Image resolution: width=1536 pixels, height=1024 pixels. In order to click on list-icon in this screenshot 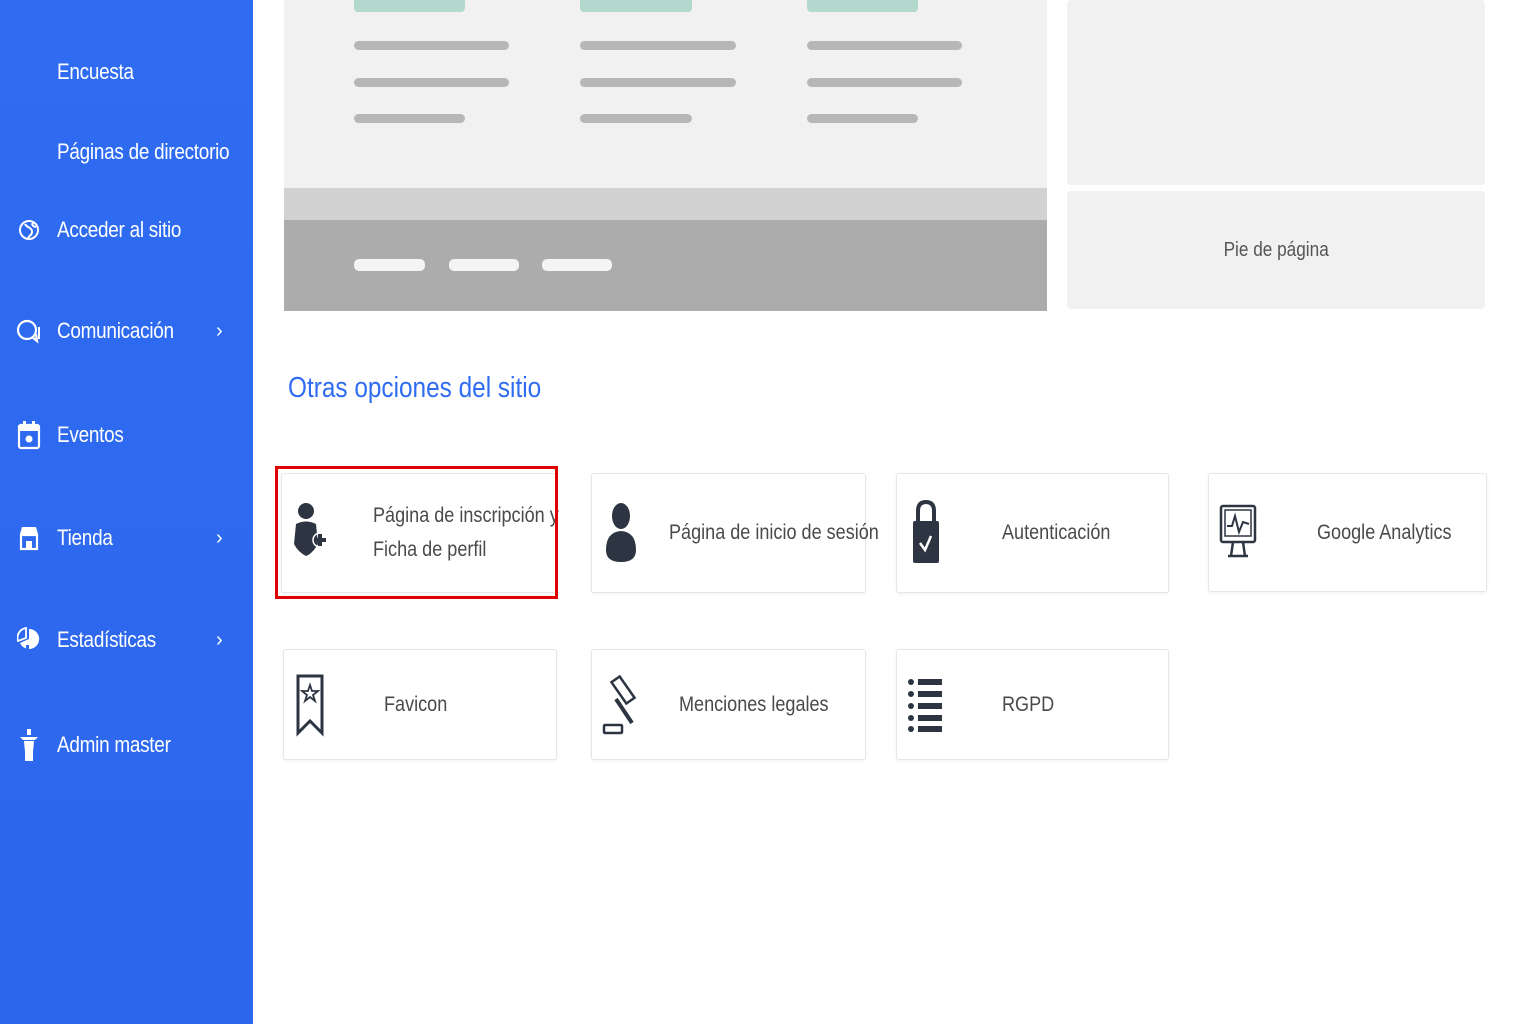, I will do `click(925, 704)`.